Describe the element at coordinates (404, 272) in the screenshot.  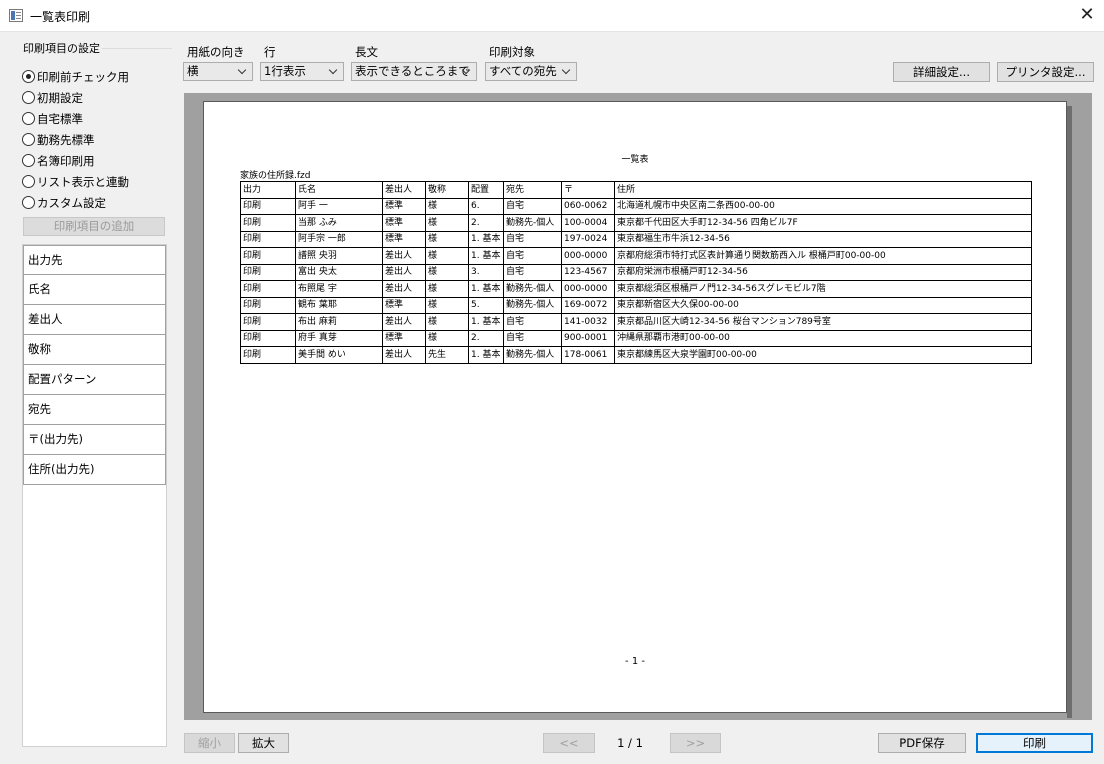
I see `table-cell: 差出人` at that location.